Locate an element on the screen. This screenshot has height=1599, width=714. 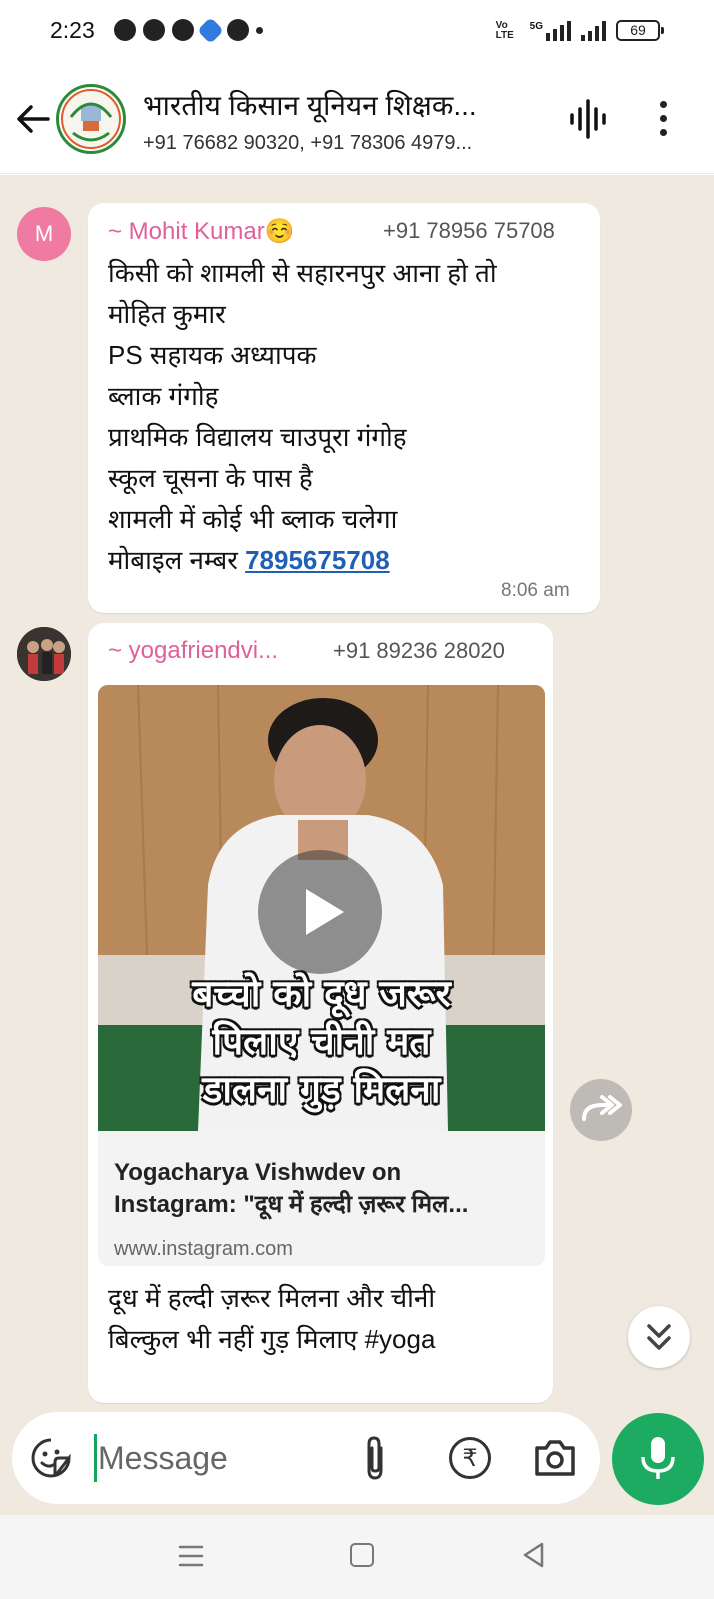
more-options-icon is located at coordinates (663, 120).